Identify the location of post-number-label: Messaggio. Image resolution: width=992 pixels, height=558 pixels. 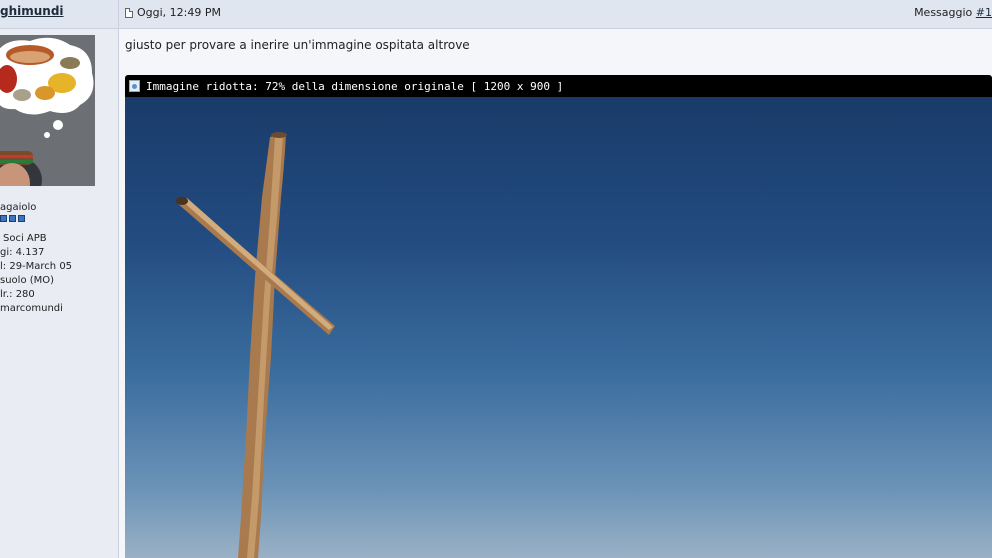
(943, 12).